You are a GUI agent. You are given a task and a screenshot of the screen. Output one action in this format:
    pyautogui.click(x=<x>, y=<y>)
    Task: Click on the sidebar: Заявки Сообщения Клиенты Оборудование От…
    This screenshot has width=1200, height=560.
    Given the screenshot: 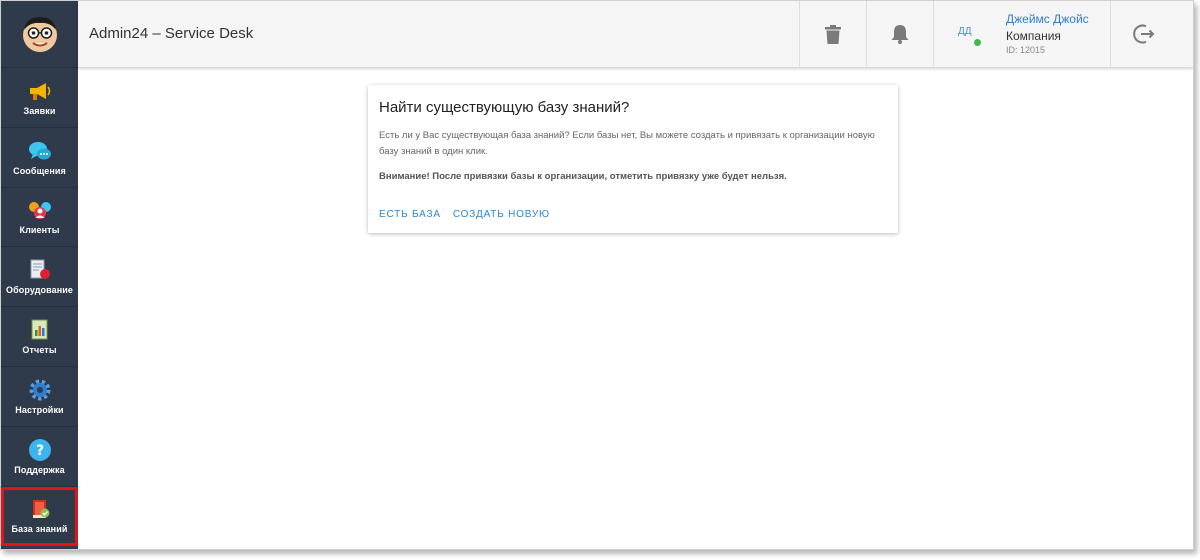 What is the action you would take?
    pyautogui.click(x=39, y=275)
    